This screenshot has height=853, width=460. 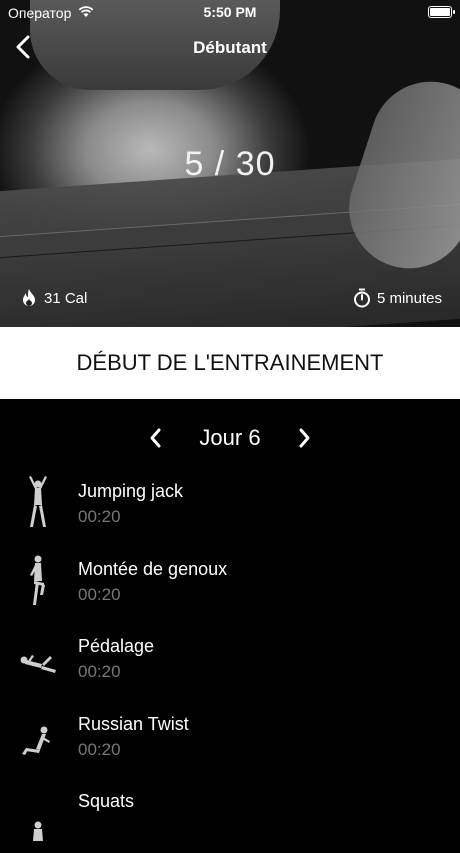 What do you see at coordinates (156, 438) in the screenshot?
I see `previous-day-icon` at bounding box center [156, 438].